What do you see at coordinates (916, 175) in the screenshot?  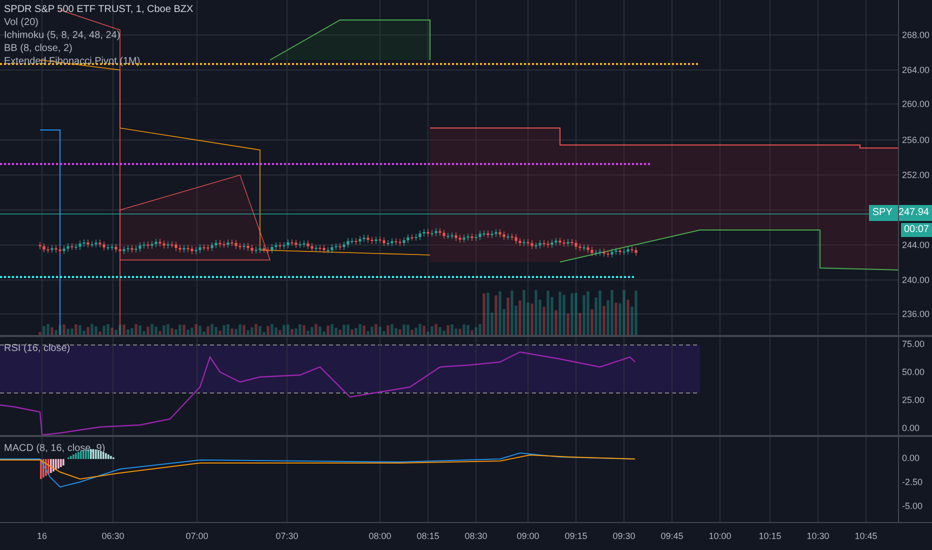 I see `price-axis-label: 252.00` at bounding box center [916, 175].